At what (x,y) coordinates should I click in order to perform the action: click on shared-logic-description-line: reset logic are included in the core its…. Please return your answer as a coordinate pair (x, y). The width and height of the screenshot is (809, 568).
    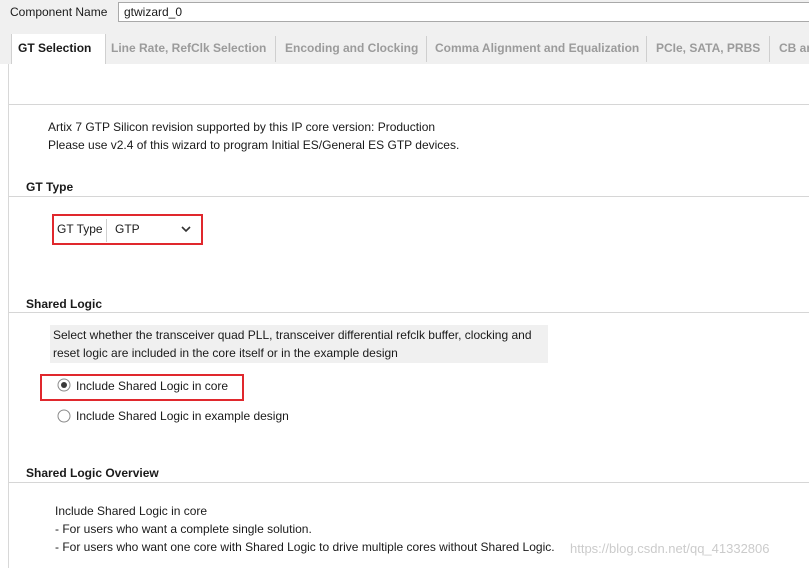
    Looking at the image, I should click on (225, 353).